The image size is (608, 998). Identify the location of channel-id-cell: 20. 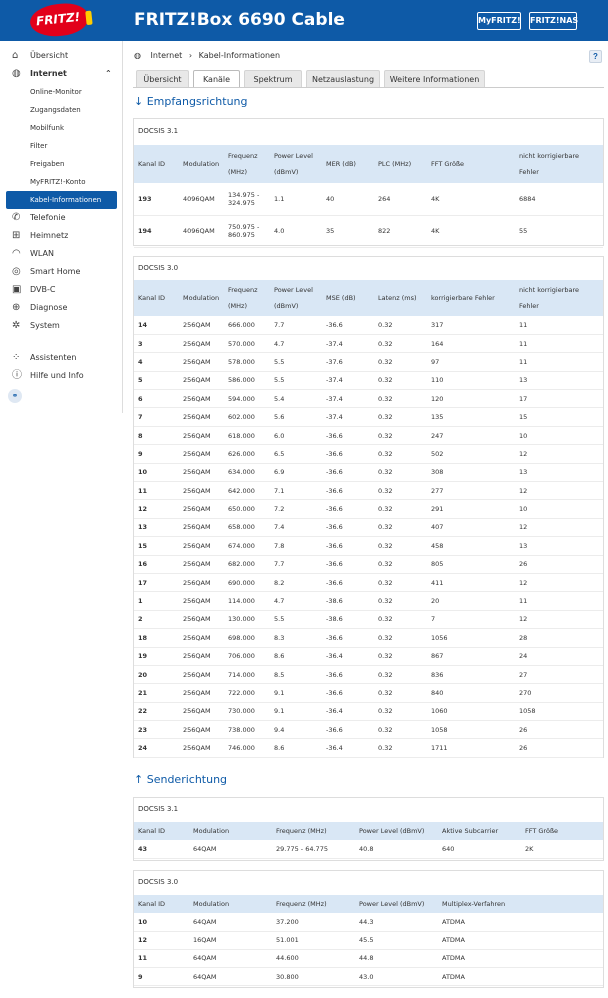
(156, 675).